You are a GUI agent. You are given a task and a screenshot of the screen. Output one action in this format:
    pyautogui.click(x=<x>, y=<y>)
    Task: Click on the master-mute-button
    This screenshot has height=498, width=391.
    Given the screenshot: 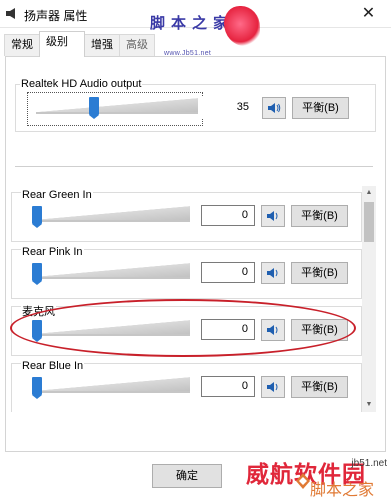 What is the action you would take?
    pyautogui.click(x=274, y=108)
    